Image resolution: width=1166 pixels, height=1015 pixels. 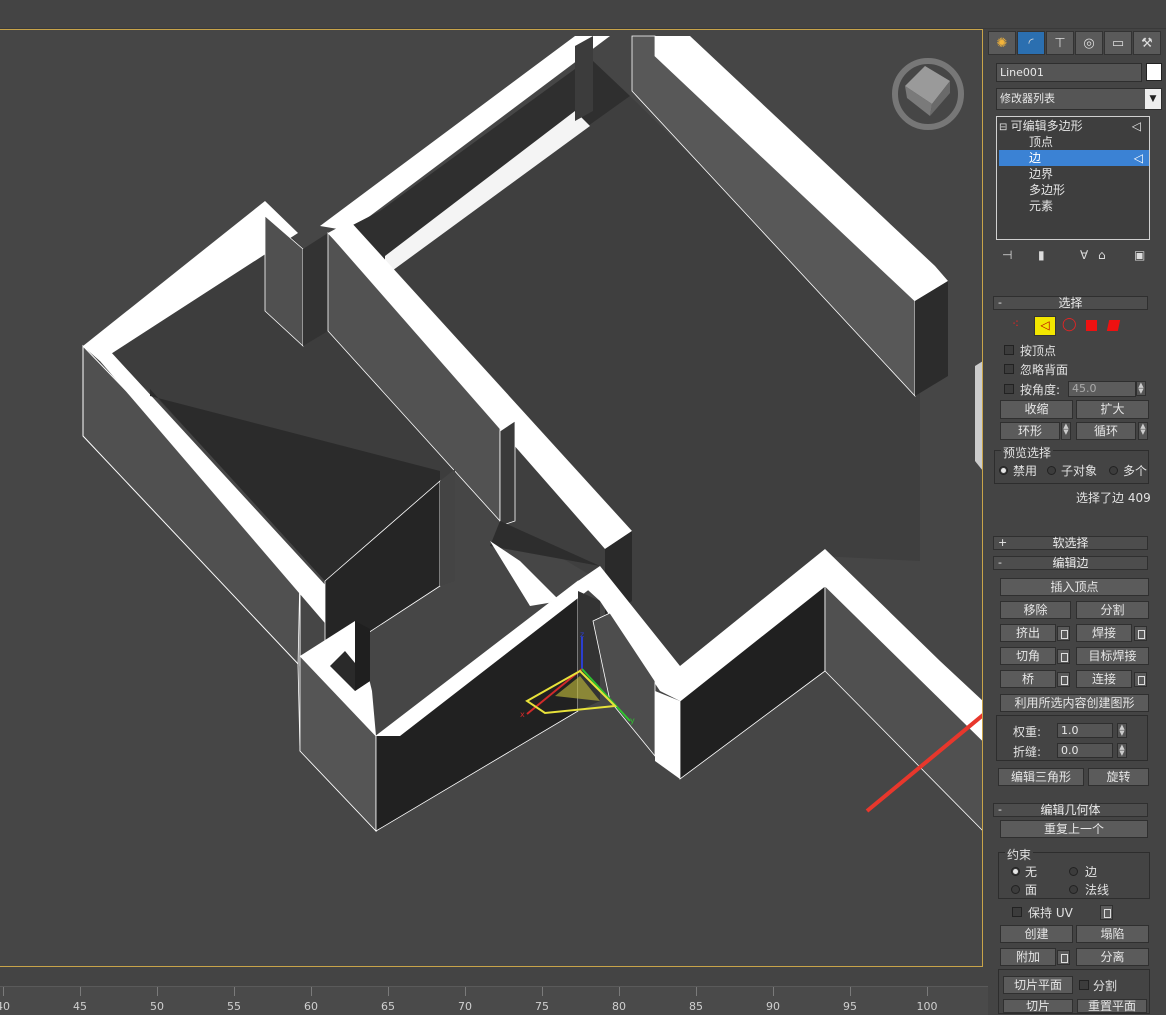 I want to click on timeline: 40 45 50 55 60 65 70 75 80 85 90 95 100, so click(x=494, y=991).